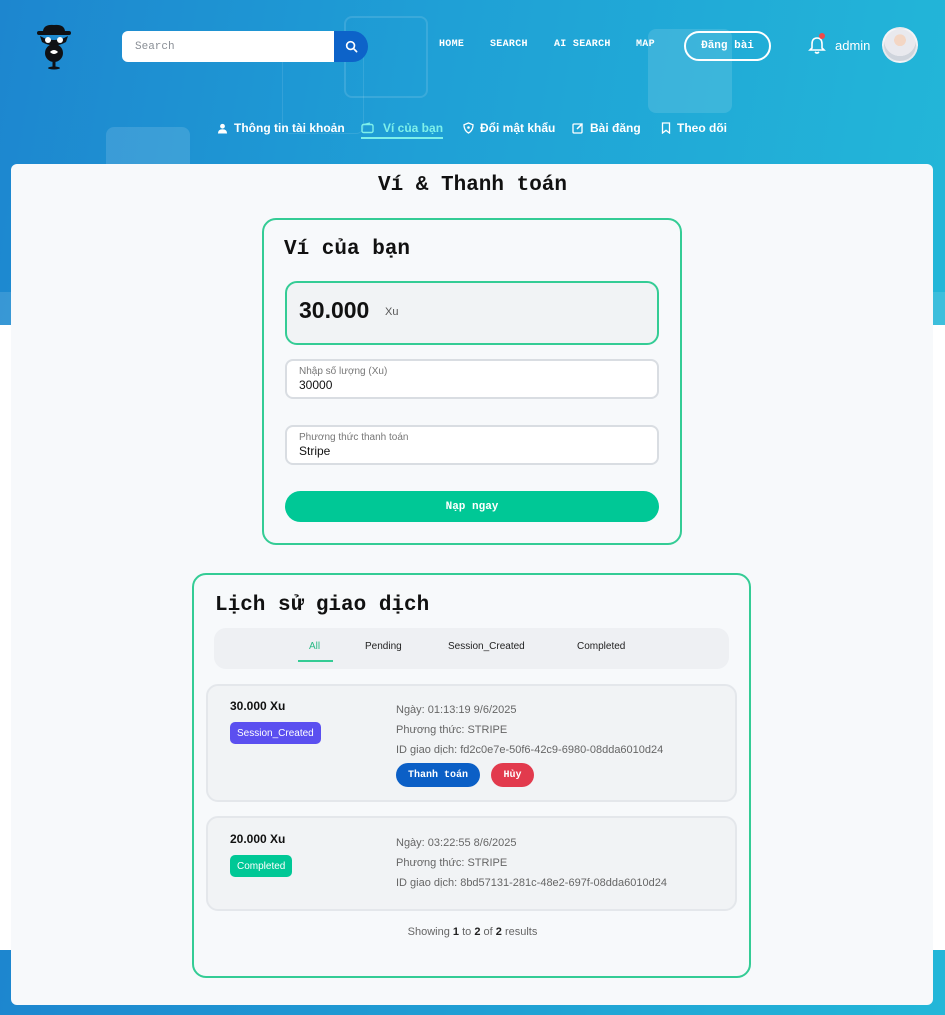  I want to click on tab-all: All, so click(314, 646).